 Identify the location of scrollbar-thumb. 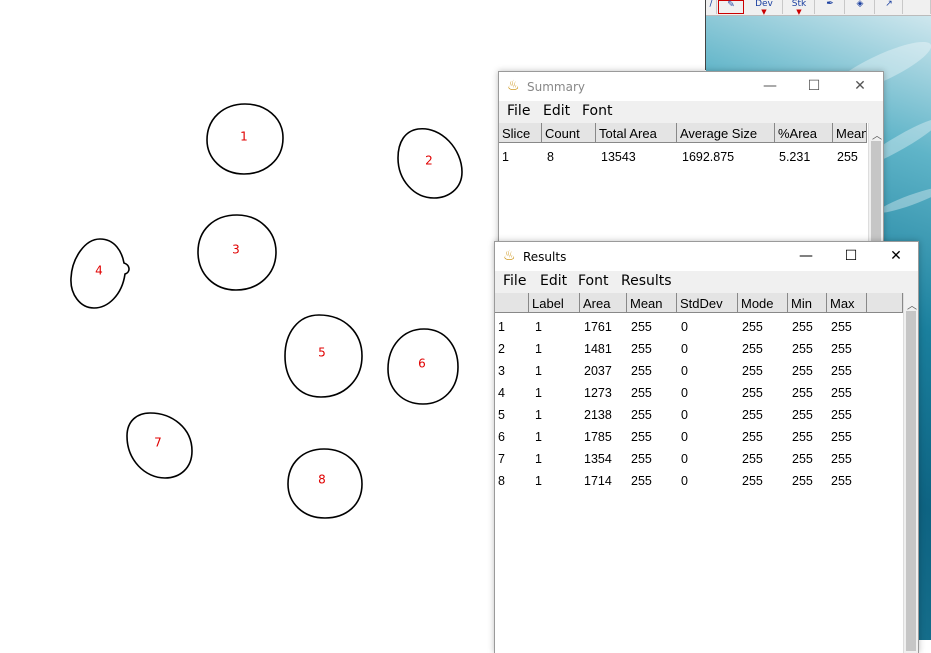
(911, 481).